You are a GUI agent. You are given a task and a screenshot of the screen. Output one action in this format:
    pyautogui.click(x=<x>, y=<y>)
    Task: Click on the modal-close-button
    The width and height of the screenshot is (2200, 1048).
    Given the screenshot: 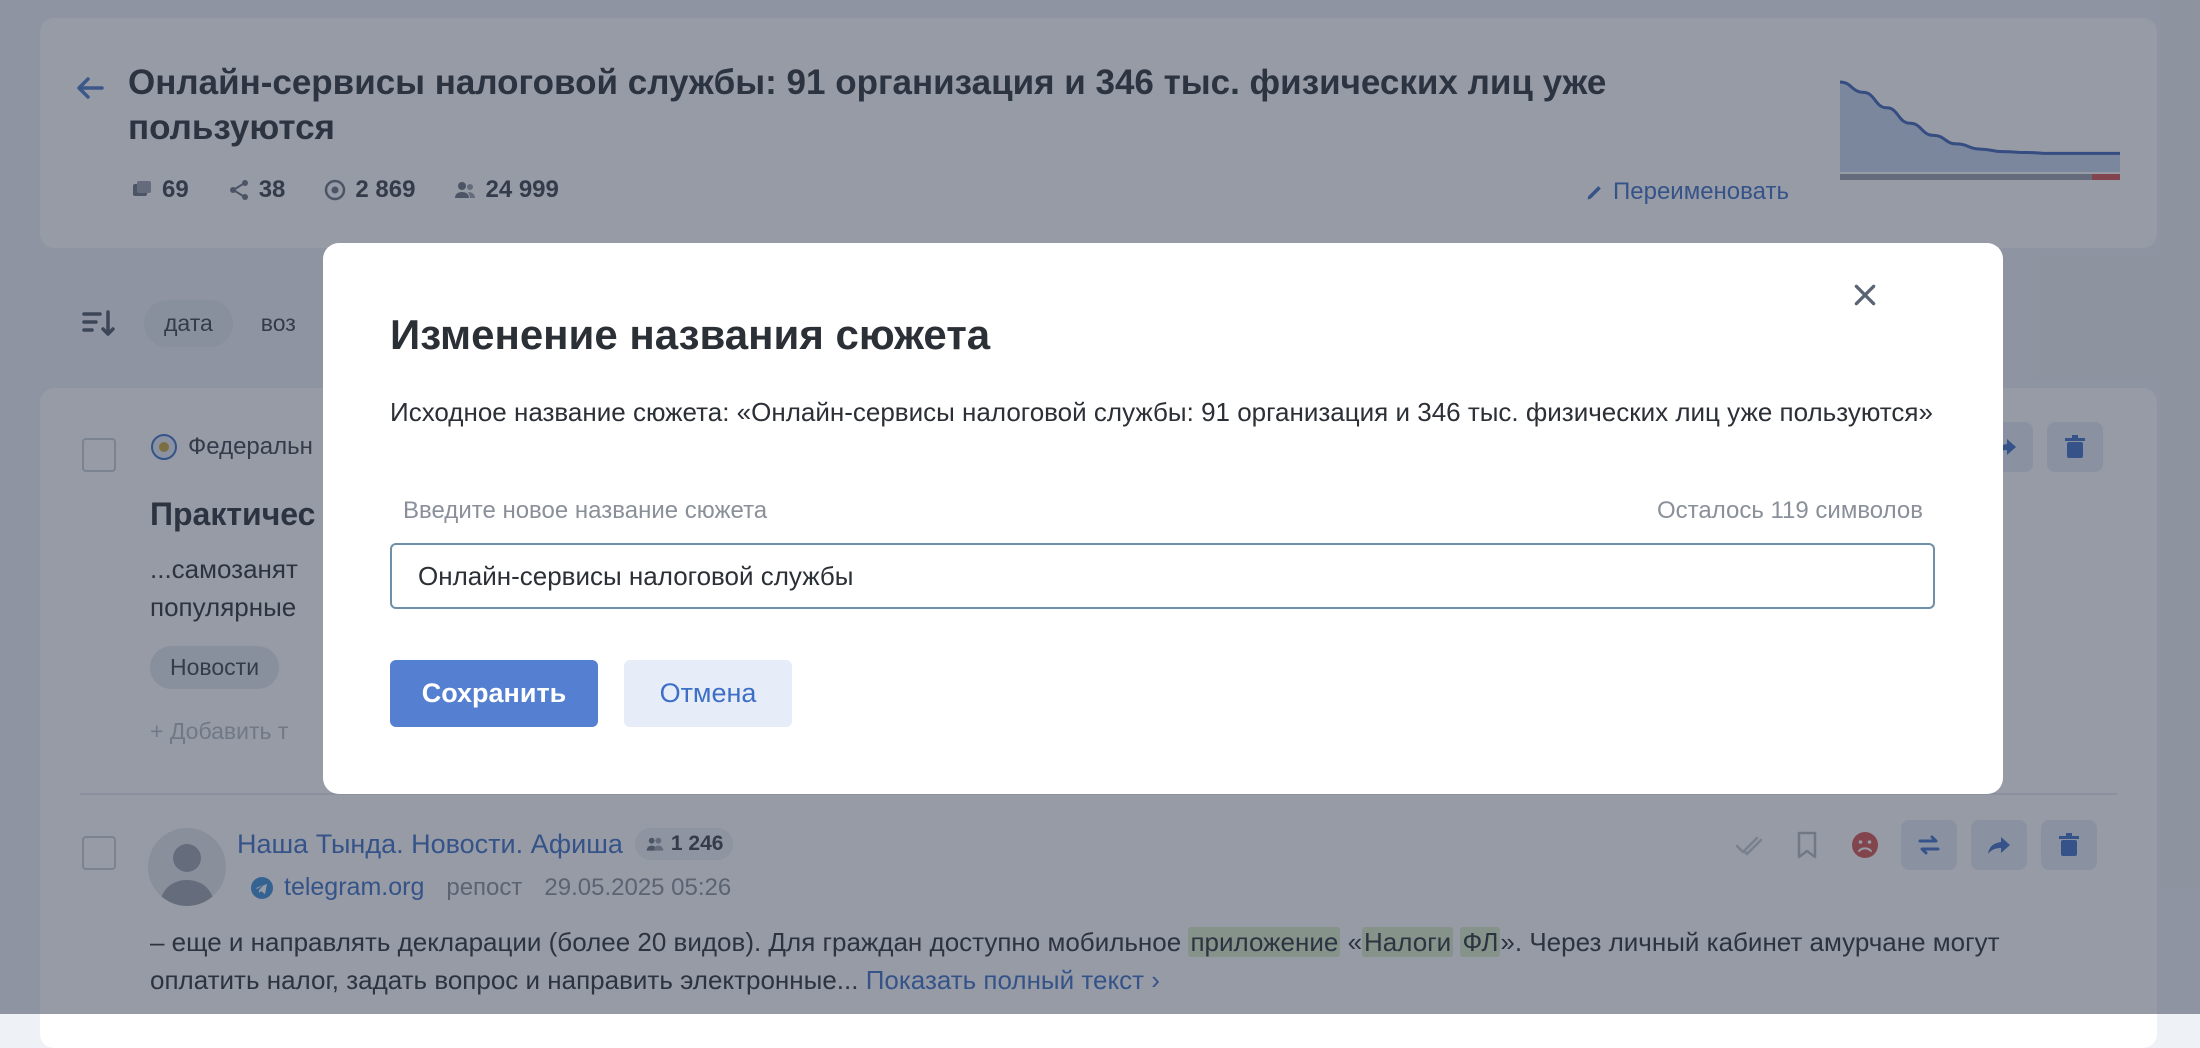 What is the action you would take?
    pyautogui.click(x=1865, y=295)
    